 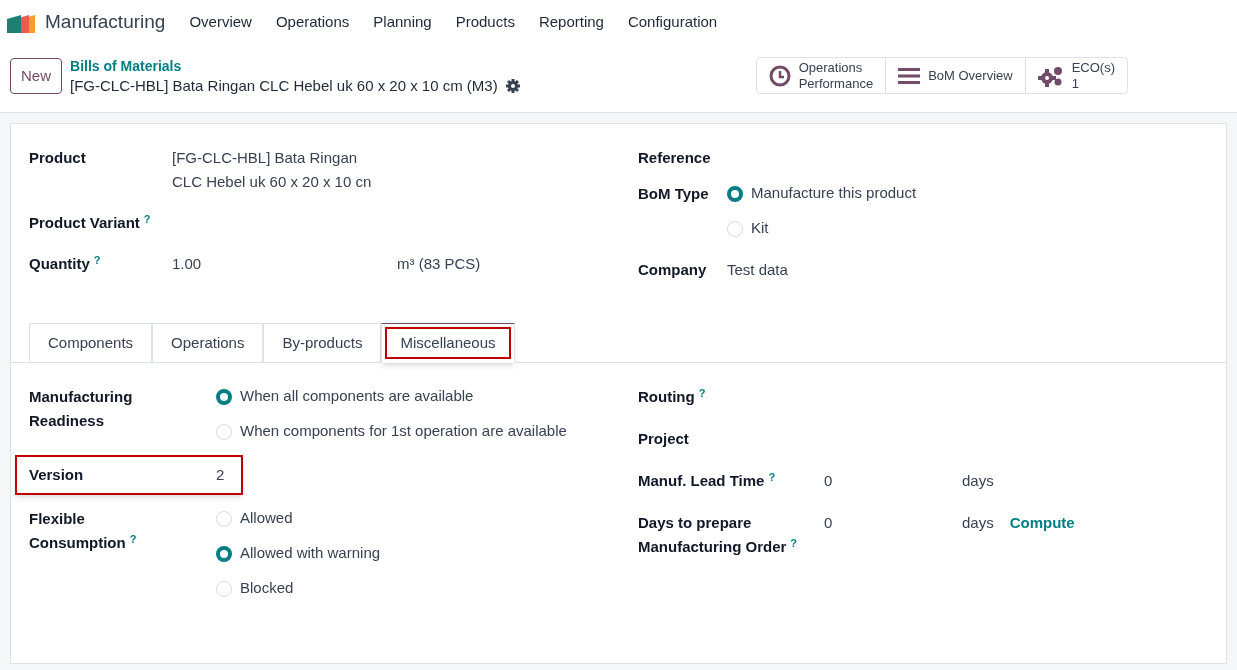 What do you see at coordinates (36, 76) in the screenshot?
I see `new-button: New` at bounding box center [36, 76].